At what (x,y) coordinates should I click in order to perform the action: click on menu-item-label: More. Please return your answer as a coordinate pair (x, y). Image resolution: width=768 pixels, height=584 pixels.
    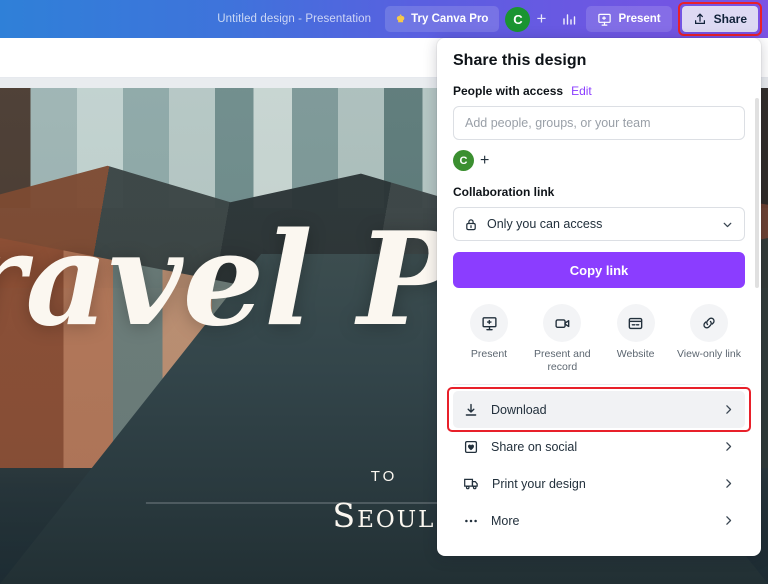
    Looking at the image, I should click on (505, 520).